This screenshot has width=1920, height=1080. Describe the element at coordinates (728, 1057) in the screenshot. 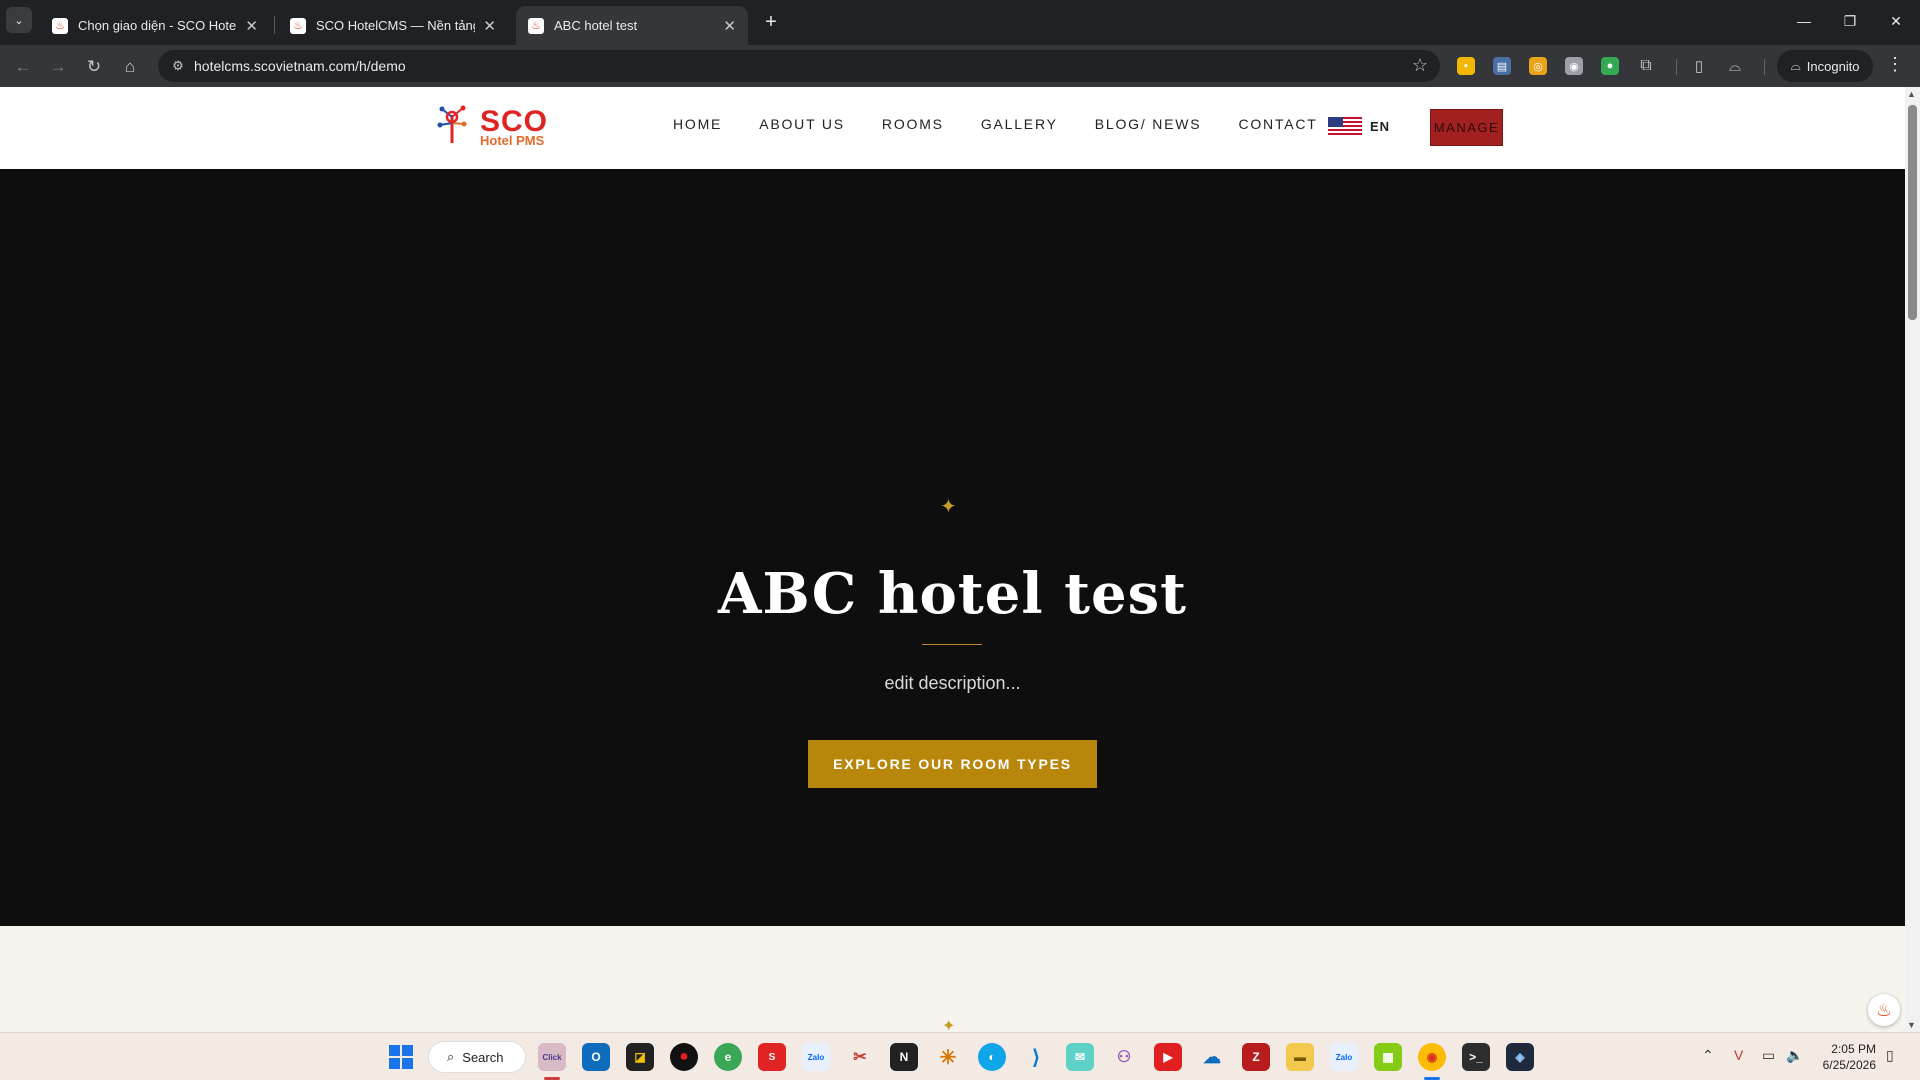

I see `edge-app-icon: e` at that location.